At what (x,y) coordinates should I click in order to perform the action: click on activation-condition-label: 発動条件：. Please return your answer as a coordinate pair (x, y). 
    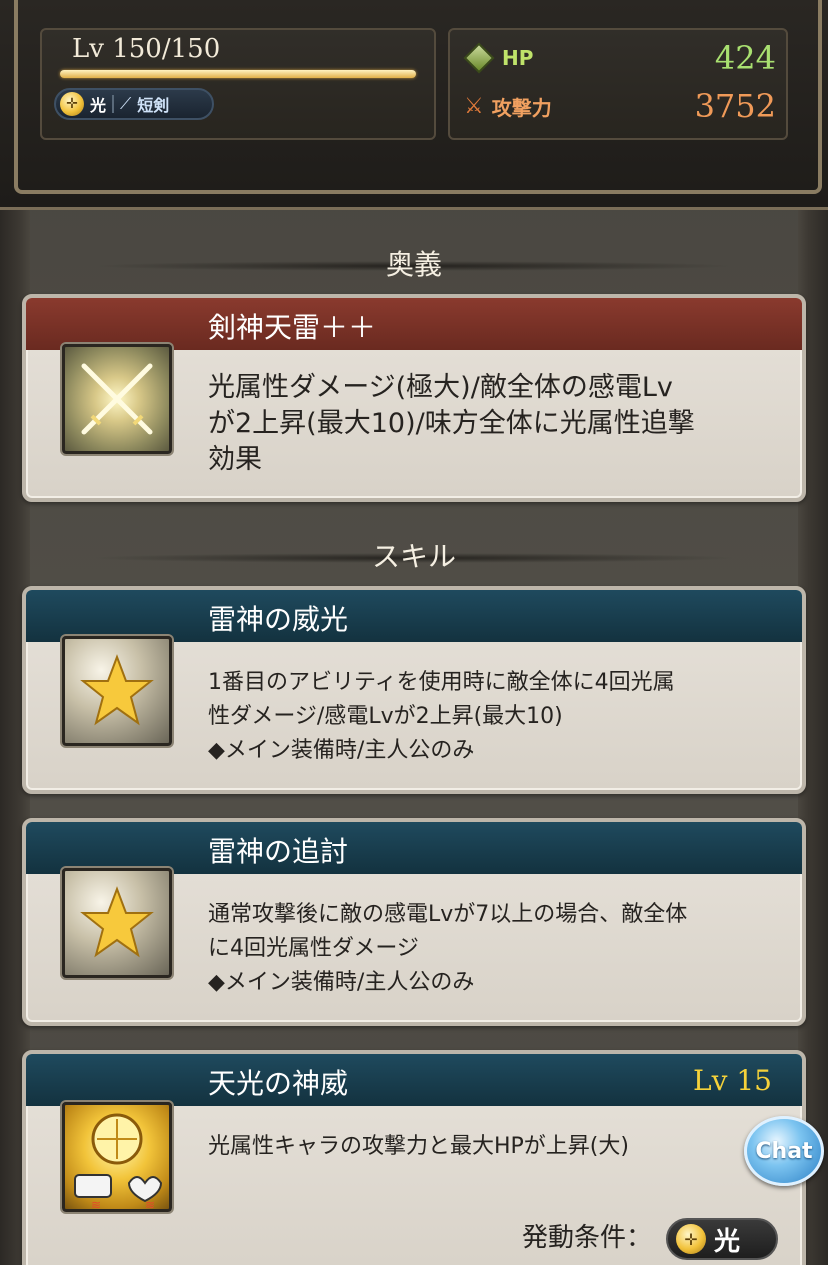
    Looking at the image, I should click on (586, 1238).